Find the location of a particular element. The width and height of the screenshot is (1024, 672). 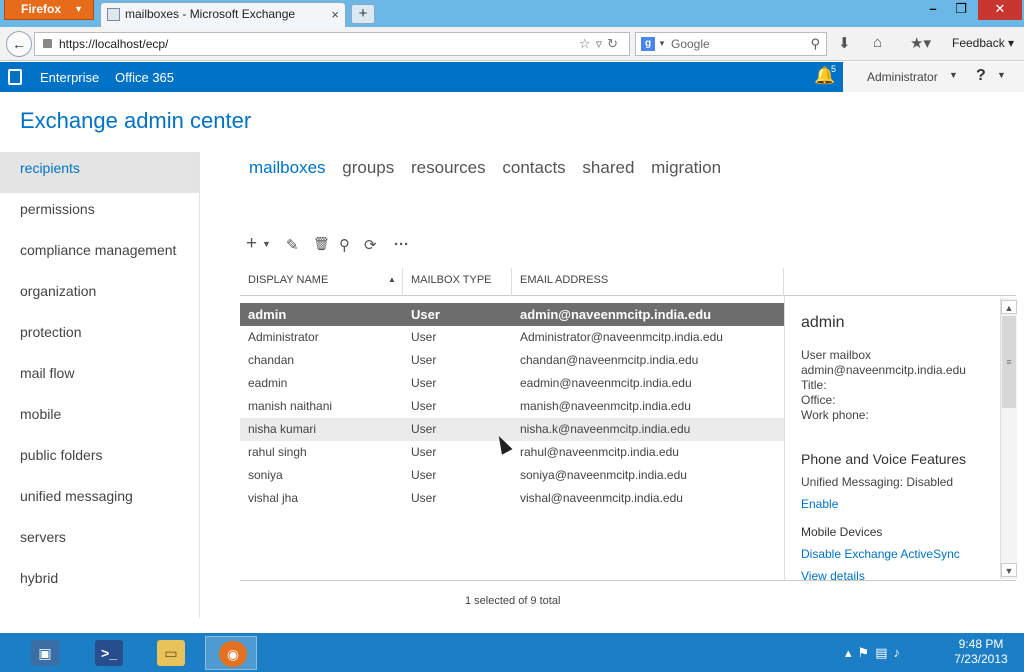

bookmarks-icon: ★▾ is located at coordinates (920, 43).